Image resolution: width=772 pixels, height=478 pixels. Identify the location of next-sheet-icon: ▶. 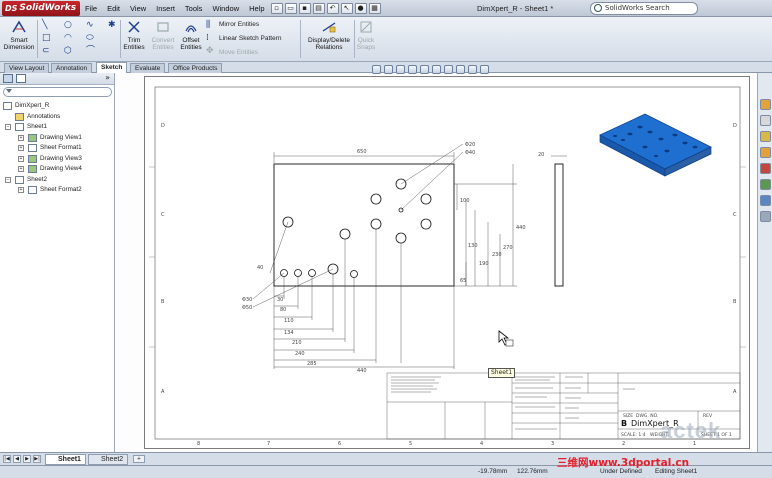
(27, 459).